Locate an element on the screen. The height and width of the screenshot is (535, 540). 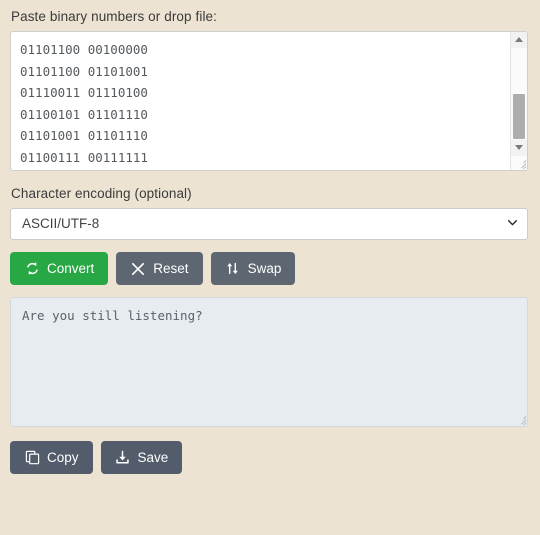
scroll-down-arrow-icon is located at coordinates (519, 148).